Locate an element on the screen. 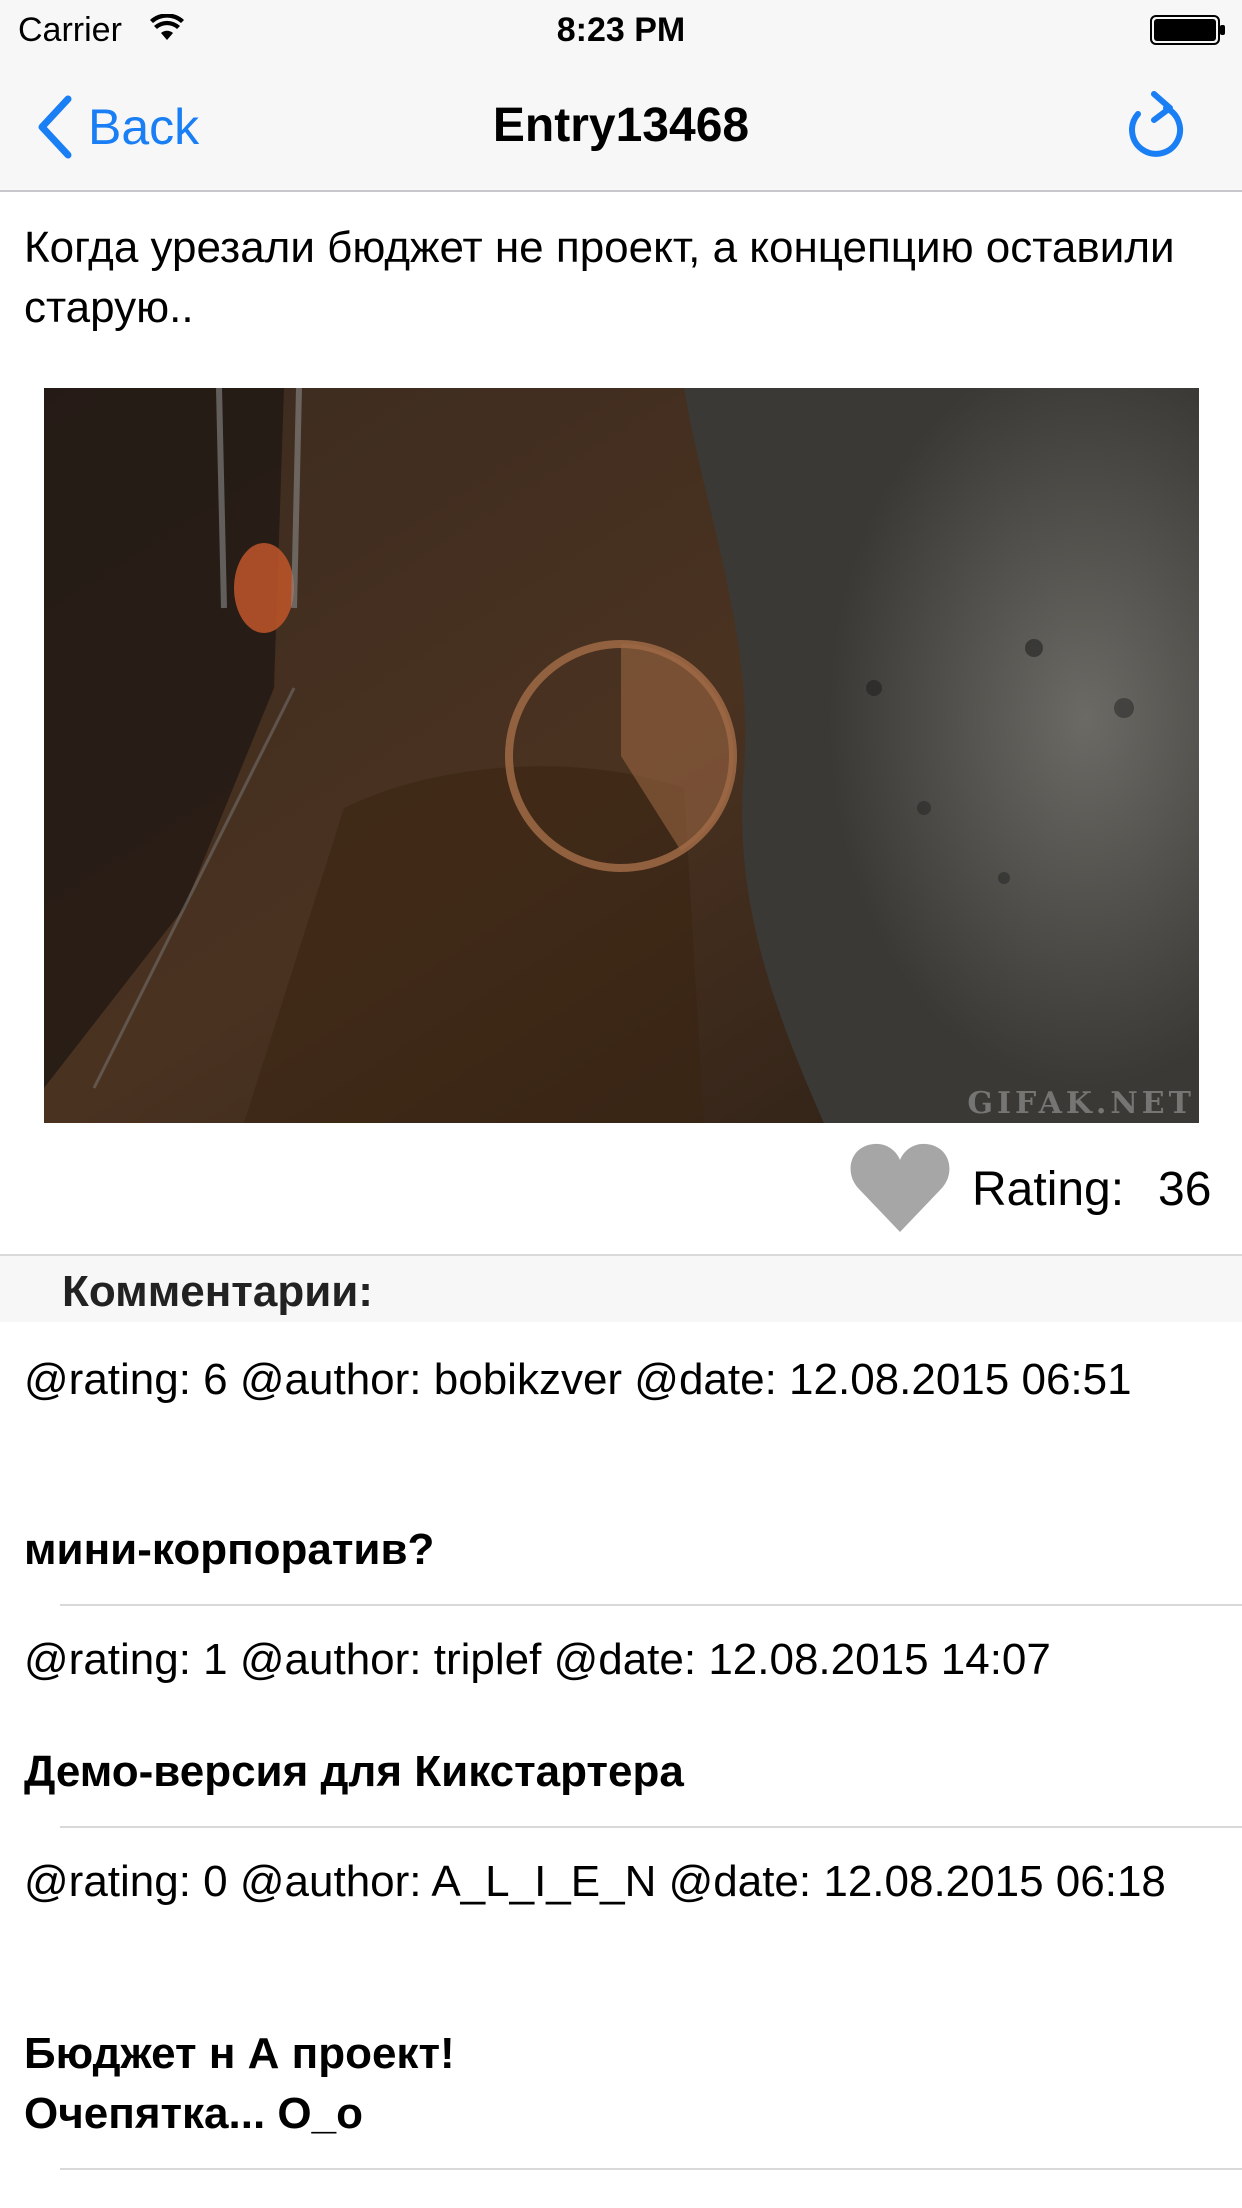 This screenshot has height=2208, width=1242. rating-value: 36 is located at coordinates (1185, 1189).